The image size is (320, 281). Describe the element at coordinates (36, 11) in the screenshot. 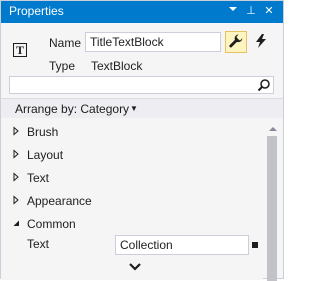

I see `panel-title: Properties` at that location.